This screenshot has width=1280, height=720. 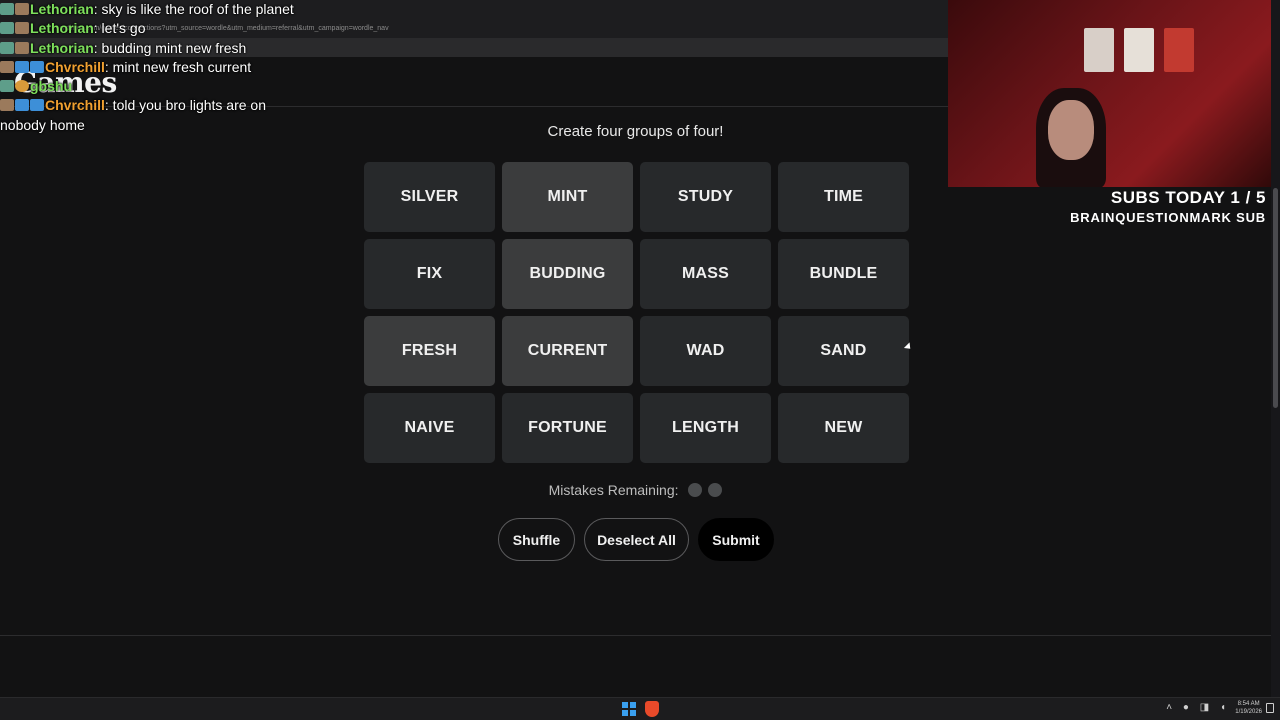 What do you see at coordinates (429, 351) in the screenshot?
I see `word-tile-fresh: FRESH` at bounding box center [429, 351].